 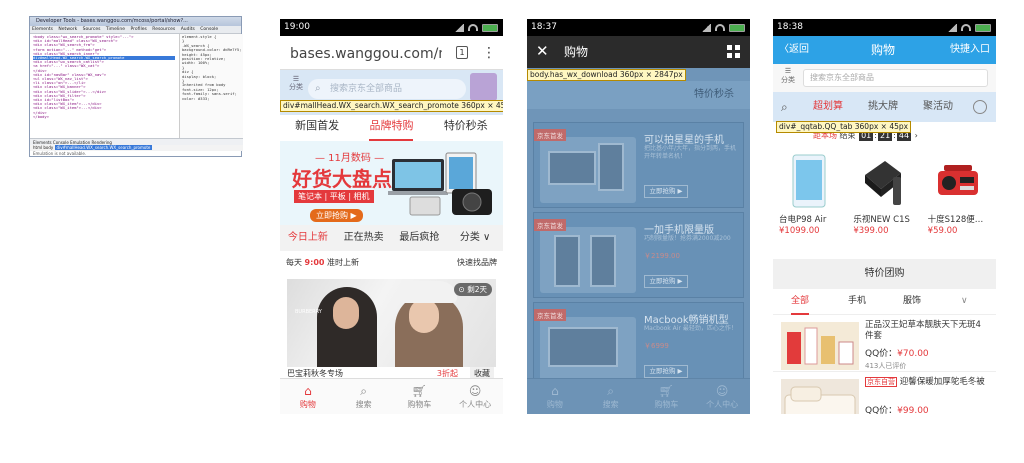 What do you see at coordinates (606, 75) in the screenshot?
I see `inspector-tooltip: body.has_wx_download 360px × 2847px` at bounding box center [606, 75].